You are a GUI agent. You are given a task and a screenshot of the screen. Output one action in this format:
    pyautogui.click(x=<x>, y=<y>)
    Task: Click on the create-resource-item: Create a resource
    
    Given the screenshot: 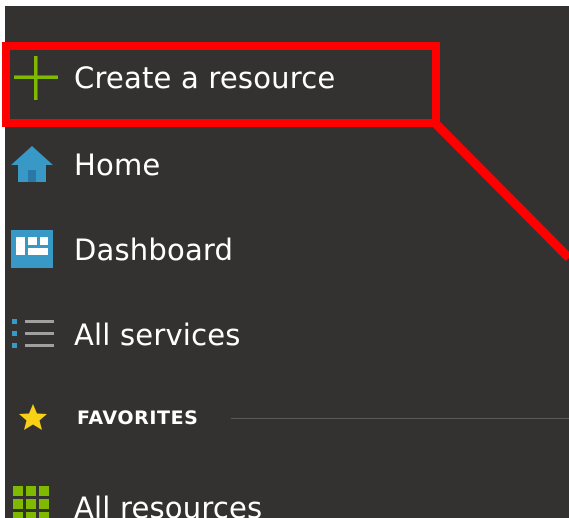 What is the action you would take?
    pyautogui.click(x=287, y=78)
    